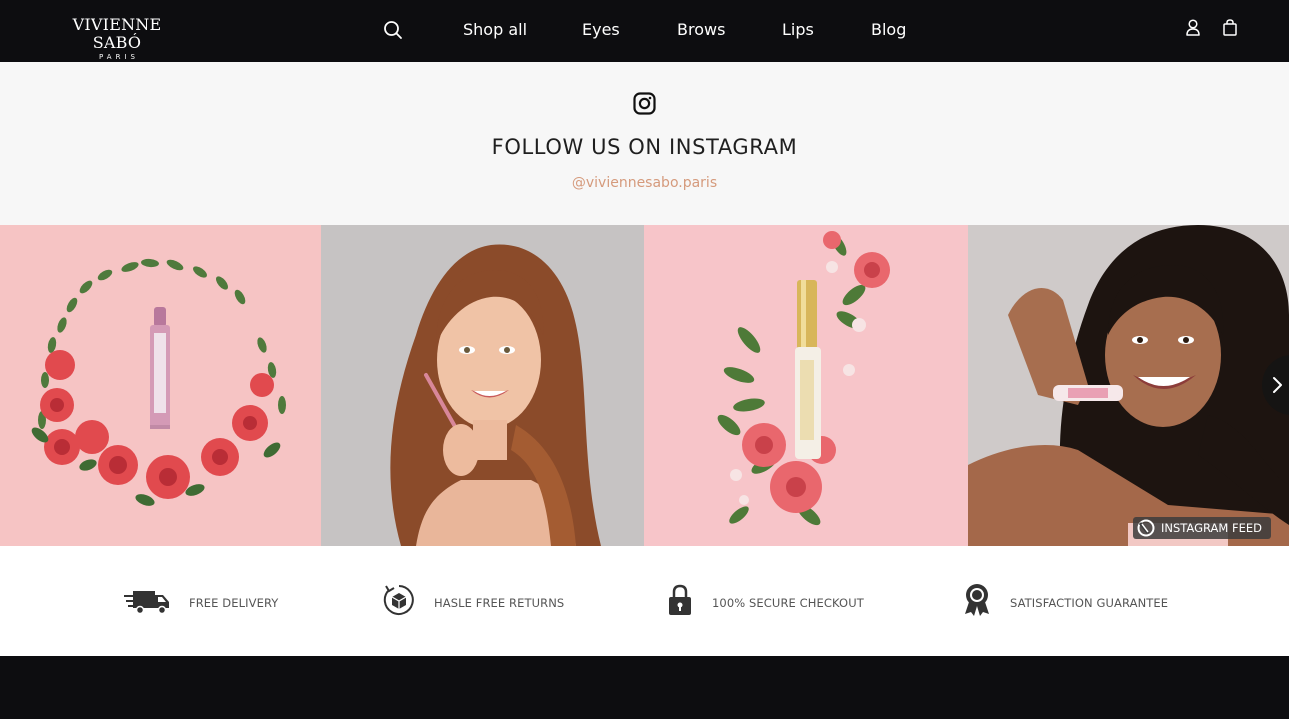  I want to click on chevron-right-icon, so click(1277, 385).